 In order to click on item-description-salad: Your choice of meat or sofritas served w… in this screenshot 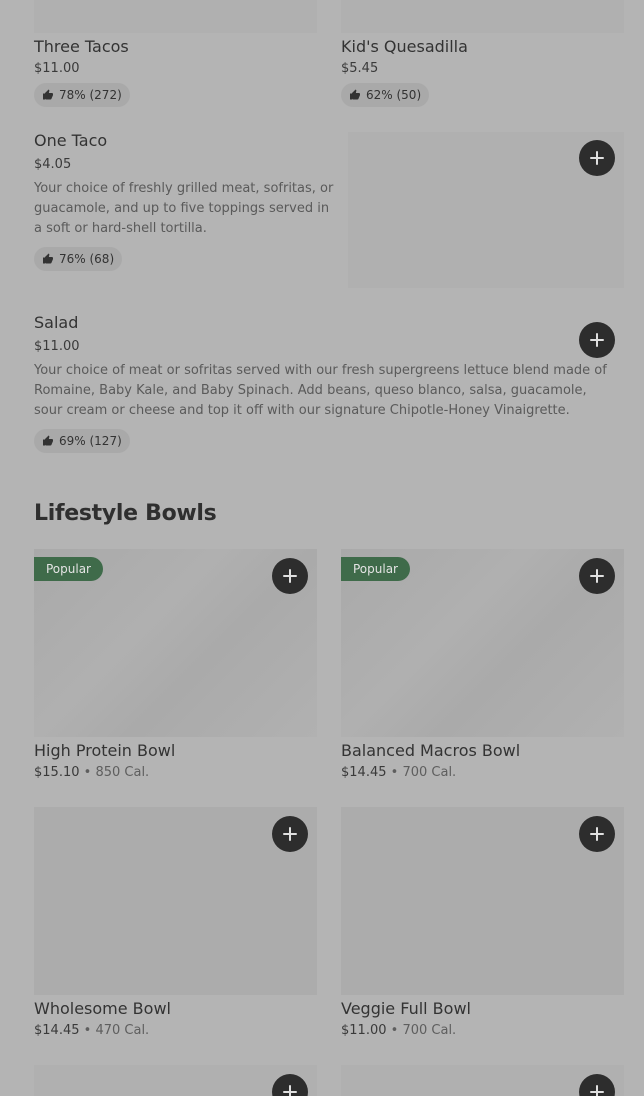, I will do `click(320, 390)`.